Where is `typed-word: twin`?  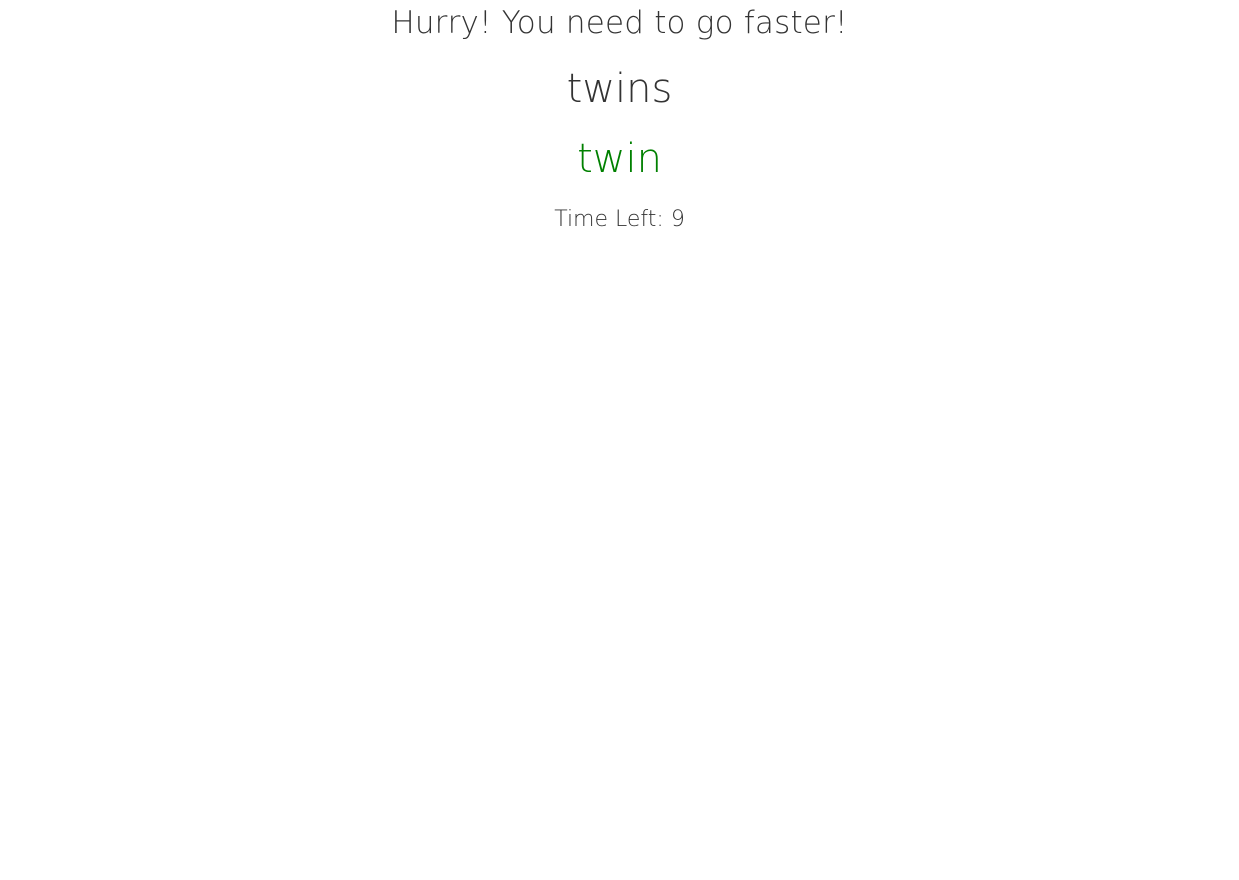 typed-word: twin is located at coordinates (619, 159).